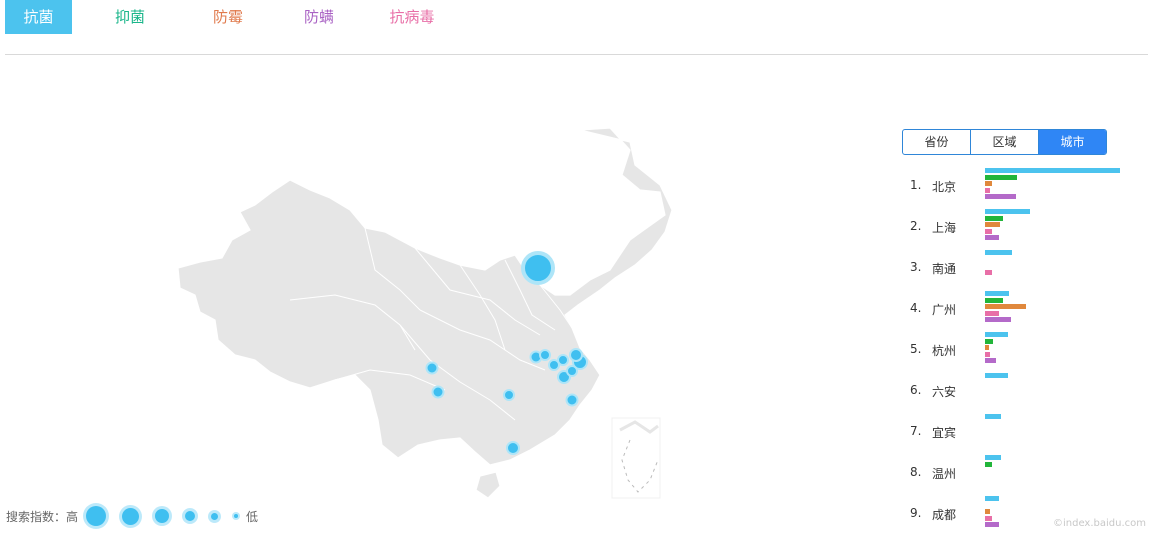  I want to click on rank-number: 2., so click(916, 226).